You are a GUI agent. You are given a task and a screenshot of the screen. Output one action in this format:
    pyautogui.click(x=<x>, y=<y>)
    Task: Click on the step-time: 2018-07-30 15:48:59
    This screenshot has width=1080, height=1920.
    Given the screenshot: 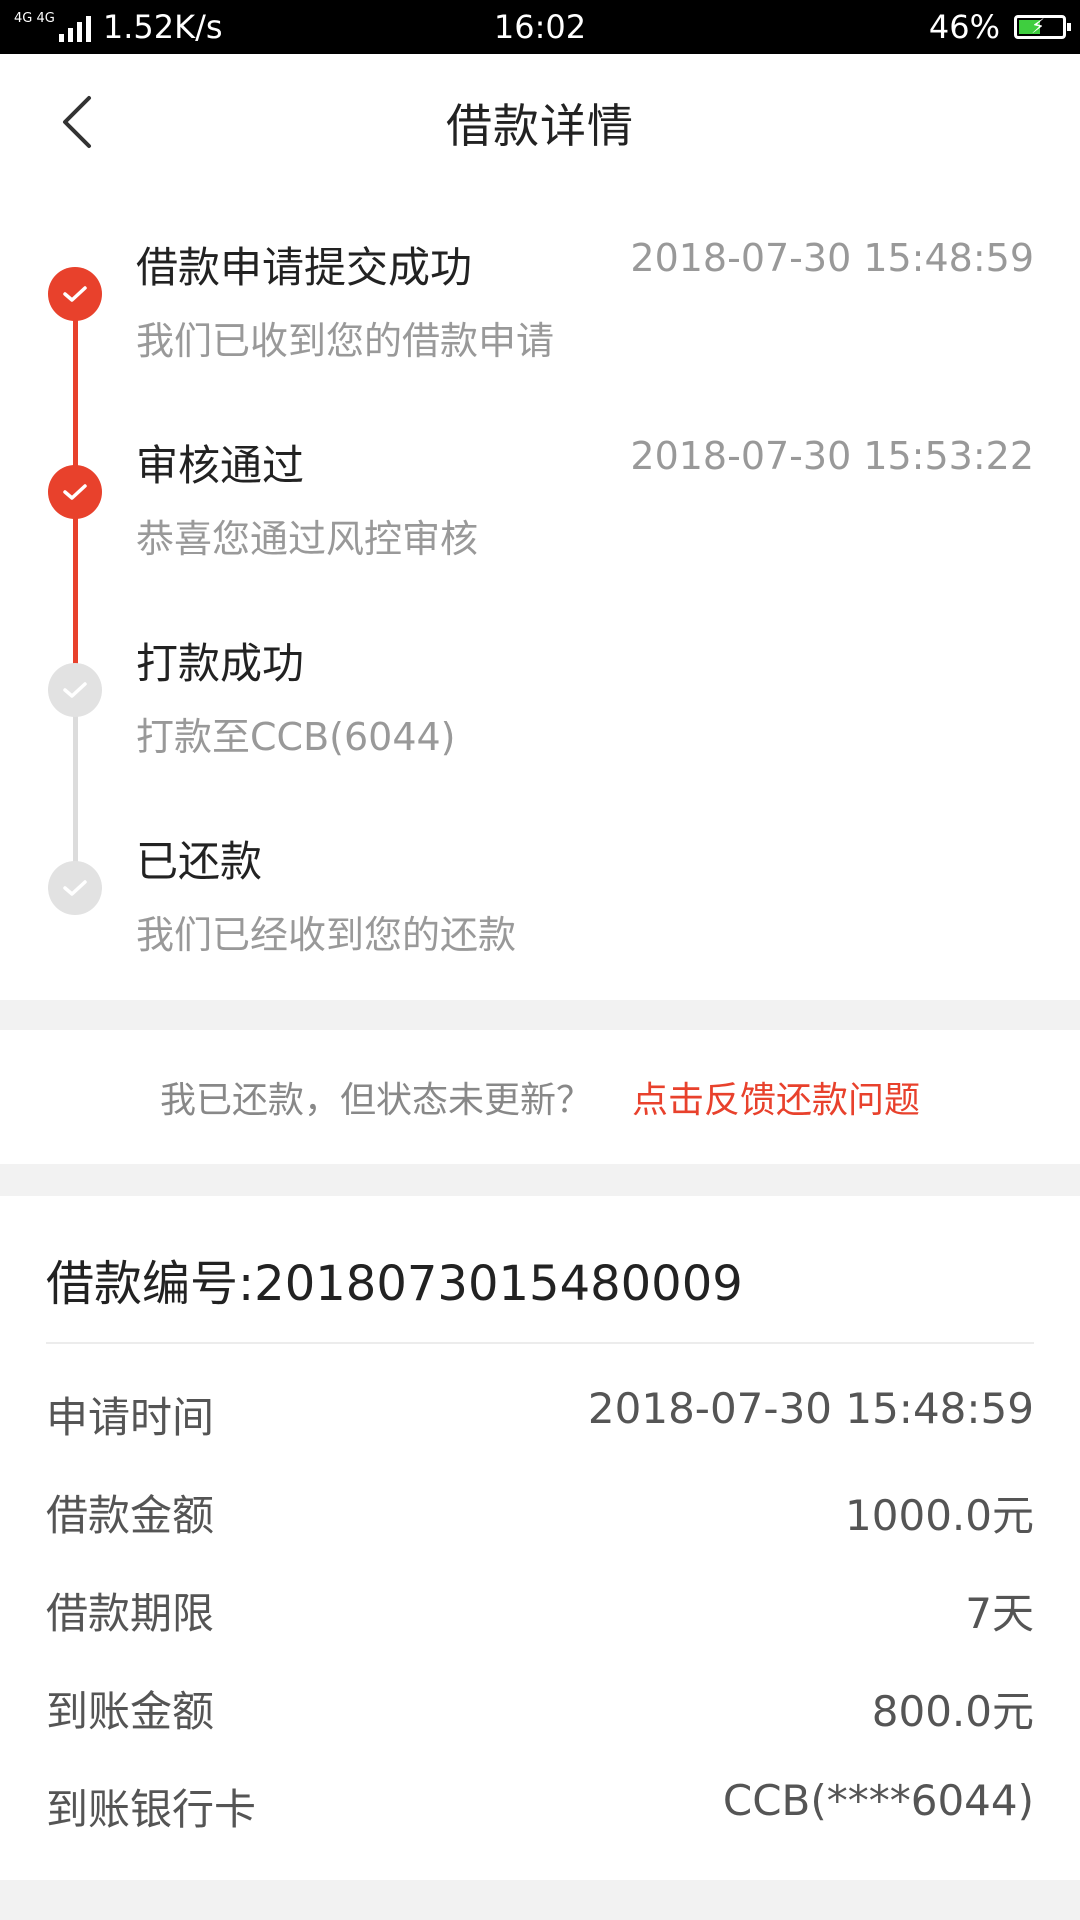 What is the action you would take?
    pyautogui.click(x=832, y=258)
    